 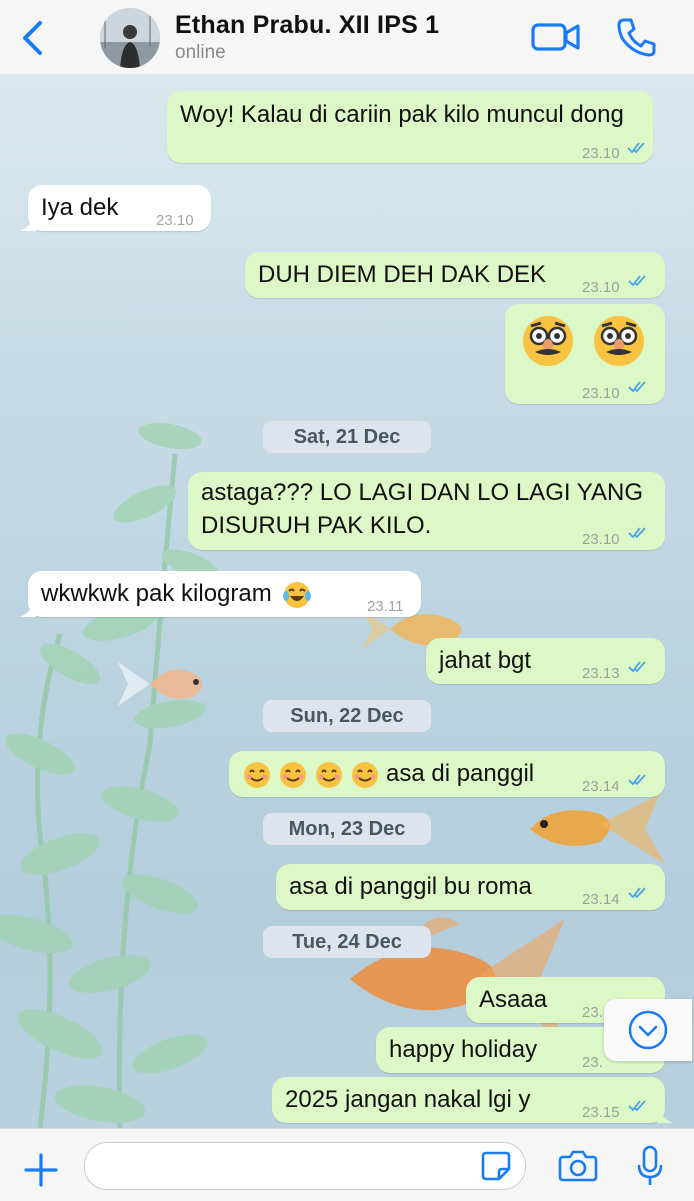 I want to click on message-text: happy holiday, so click(x=463, y=1049).